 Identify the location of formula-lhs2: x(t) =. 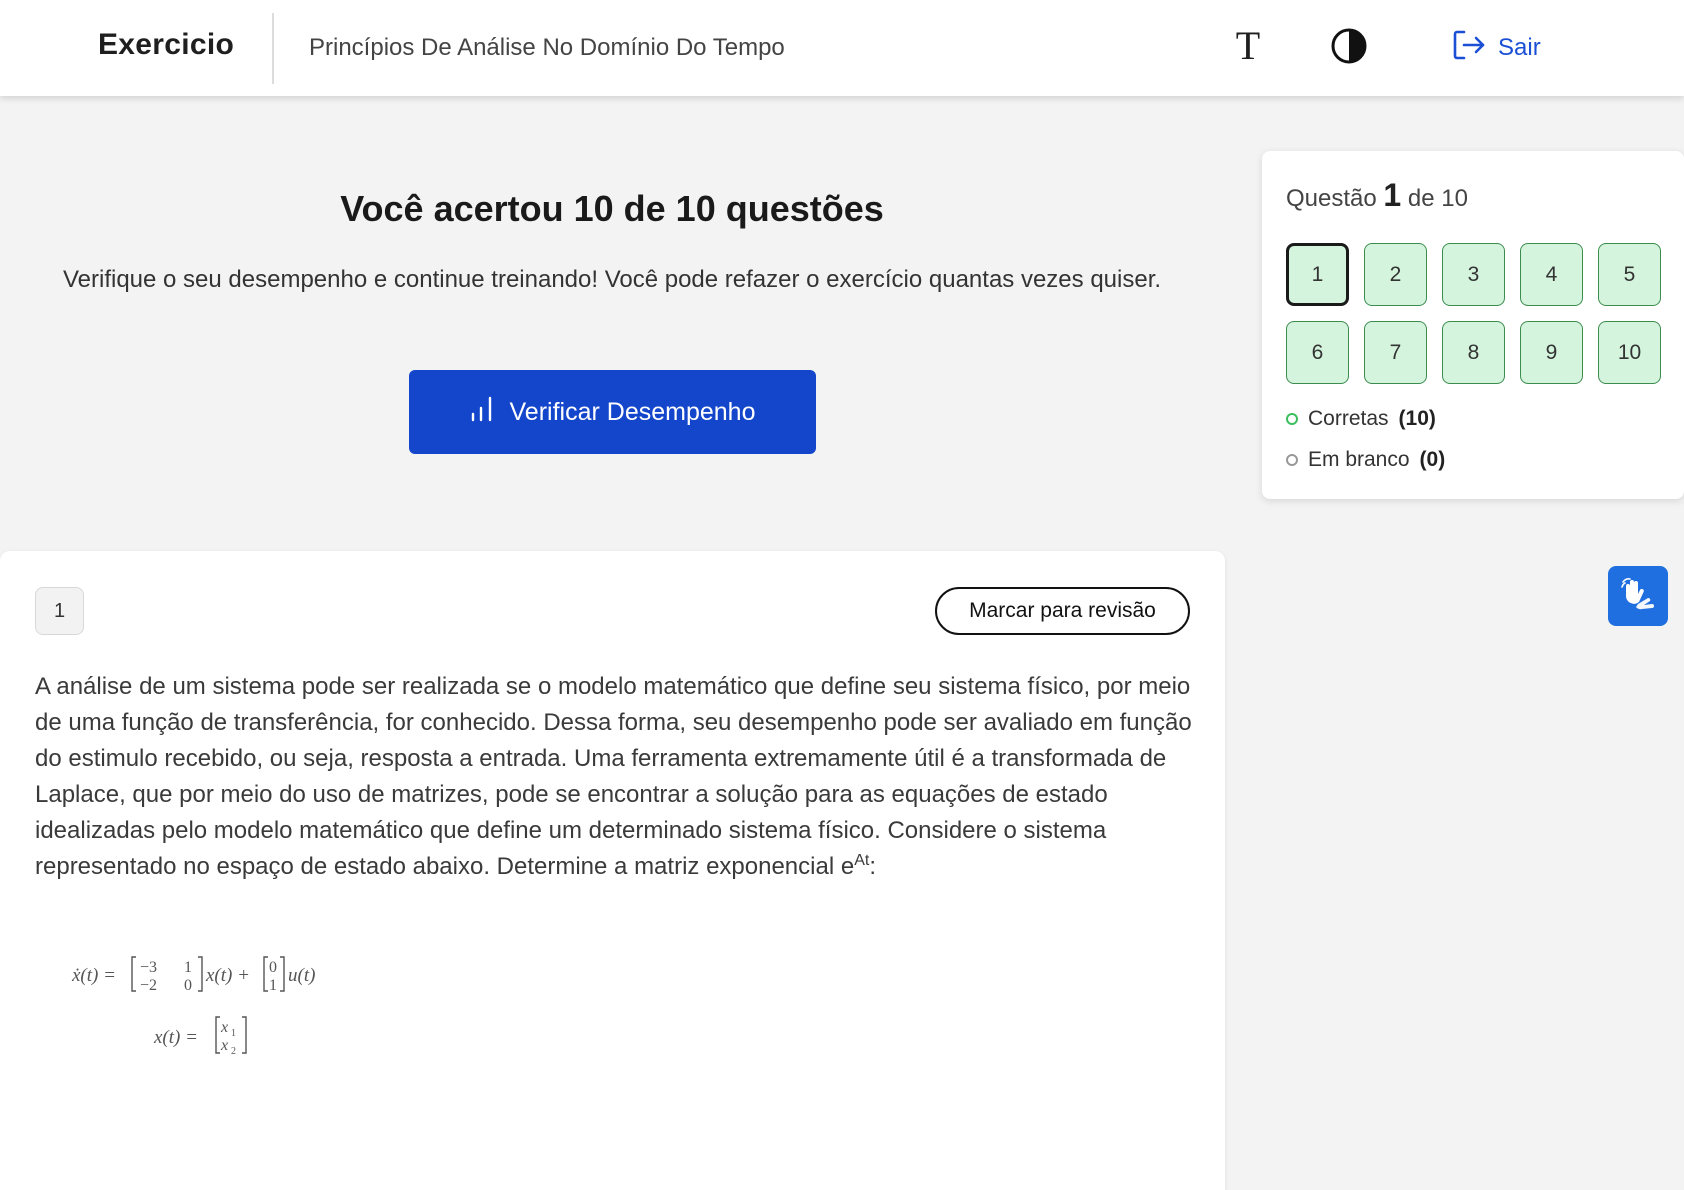
(175, 1037).